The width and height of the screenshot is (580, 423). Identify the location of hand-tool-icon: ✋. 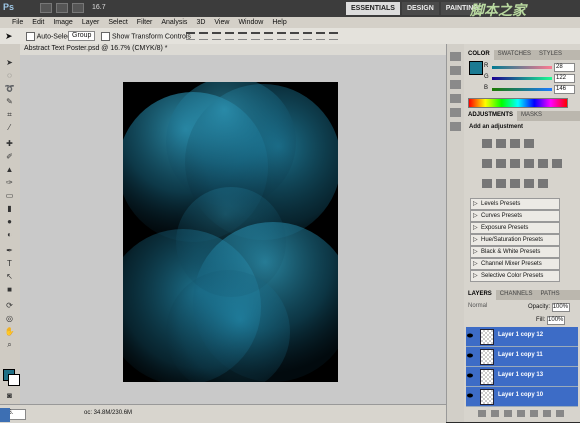
(9, 331).